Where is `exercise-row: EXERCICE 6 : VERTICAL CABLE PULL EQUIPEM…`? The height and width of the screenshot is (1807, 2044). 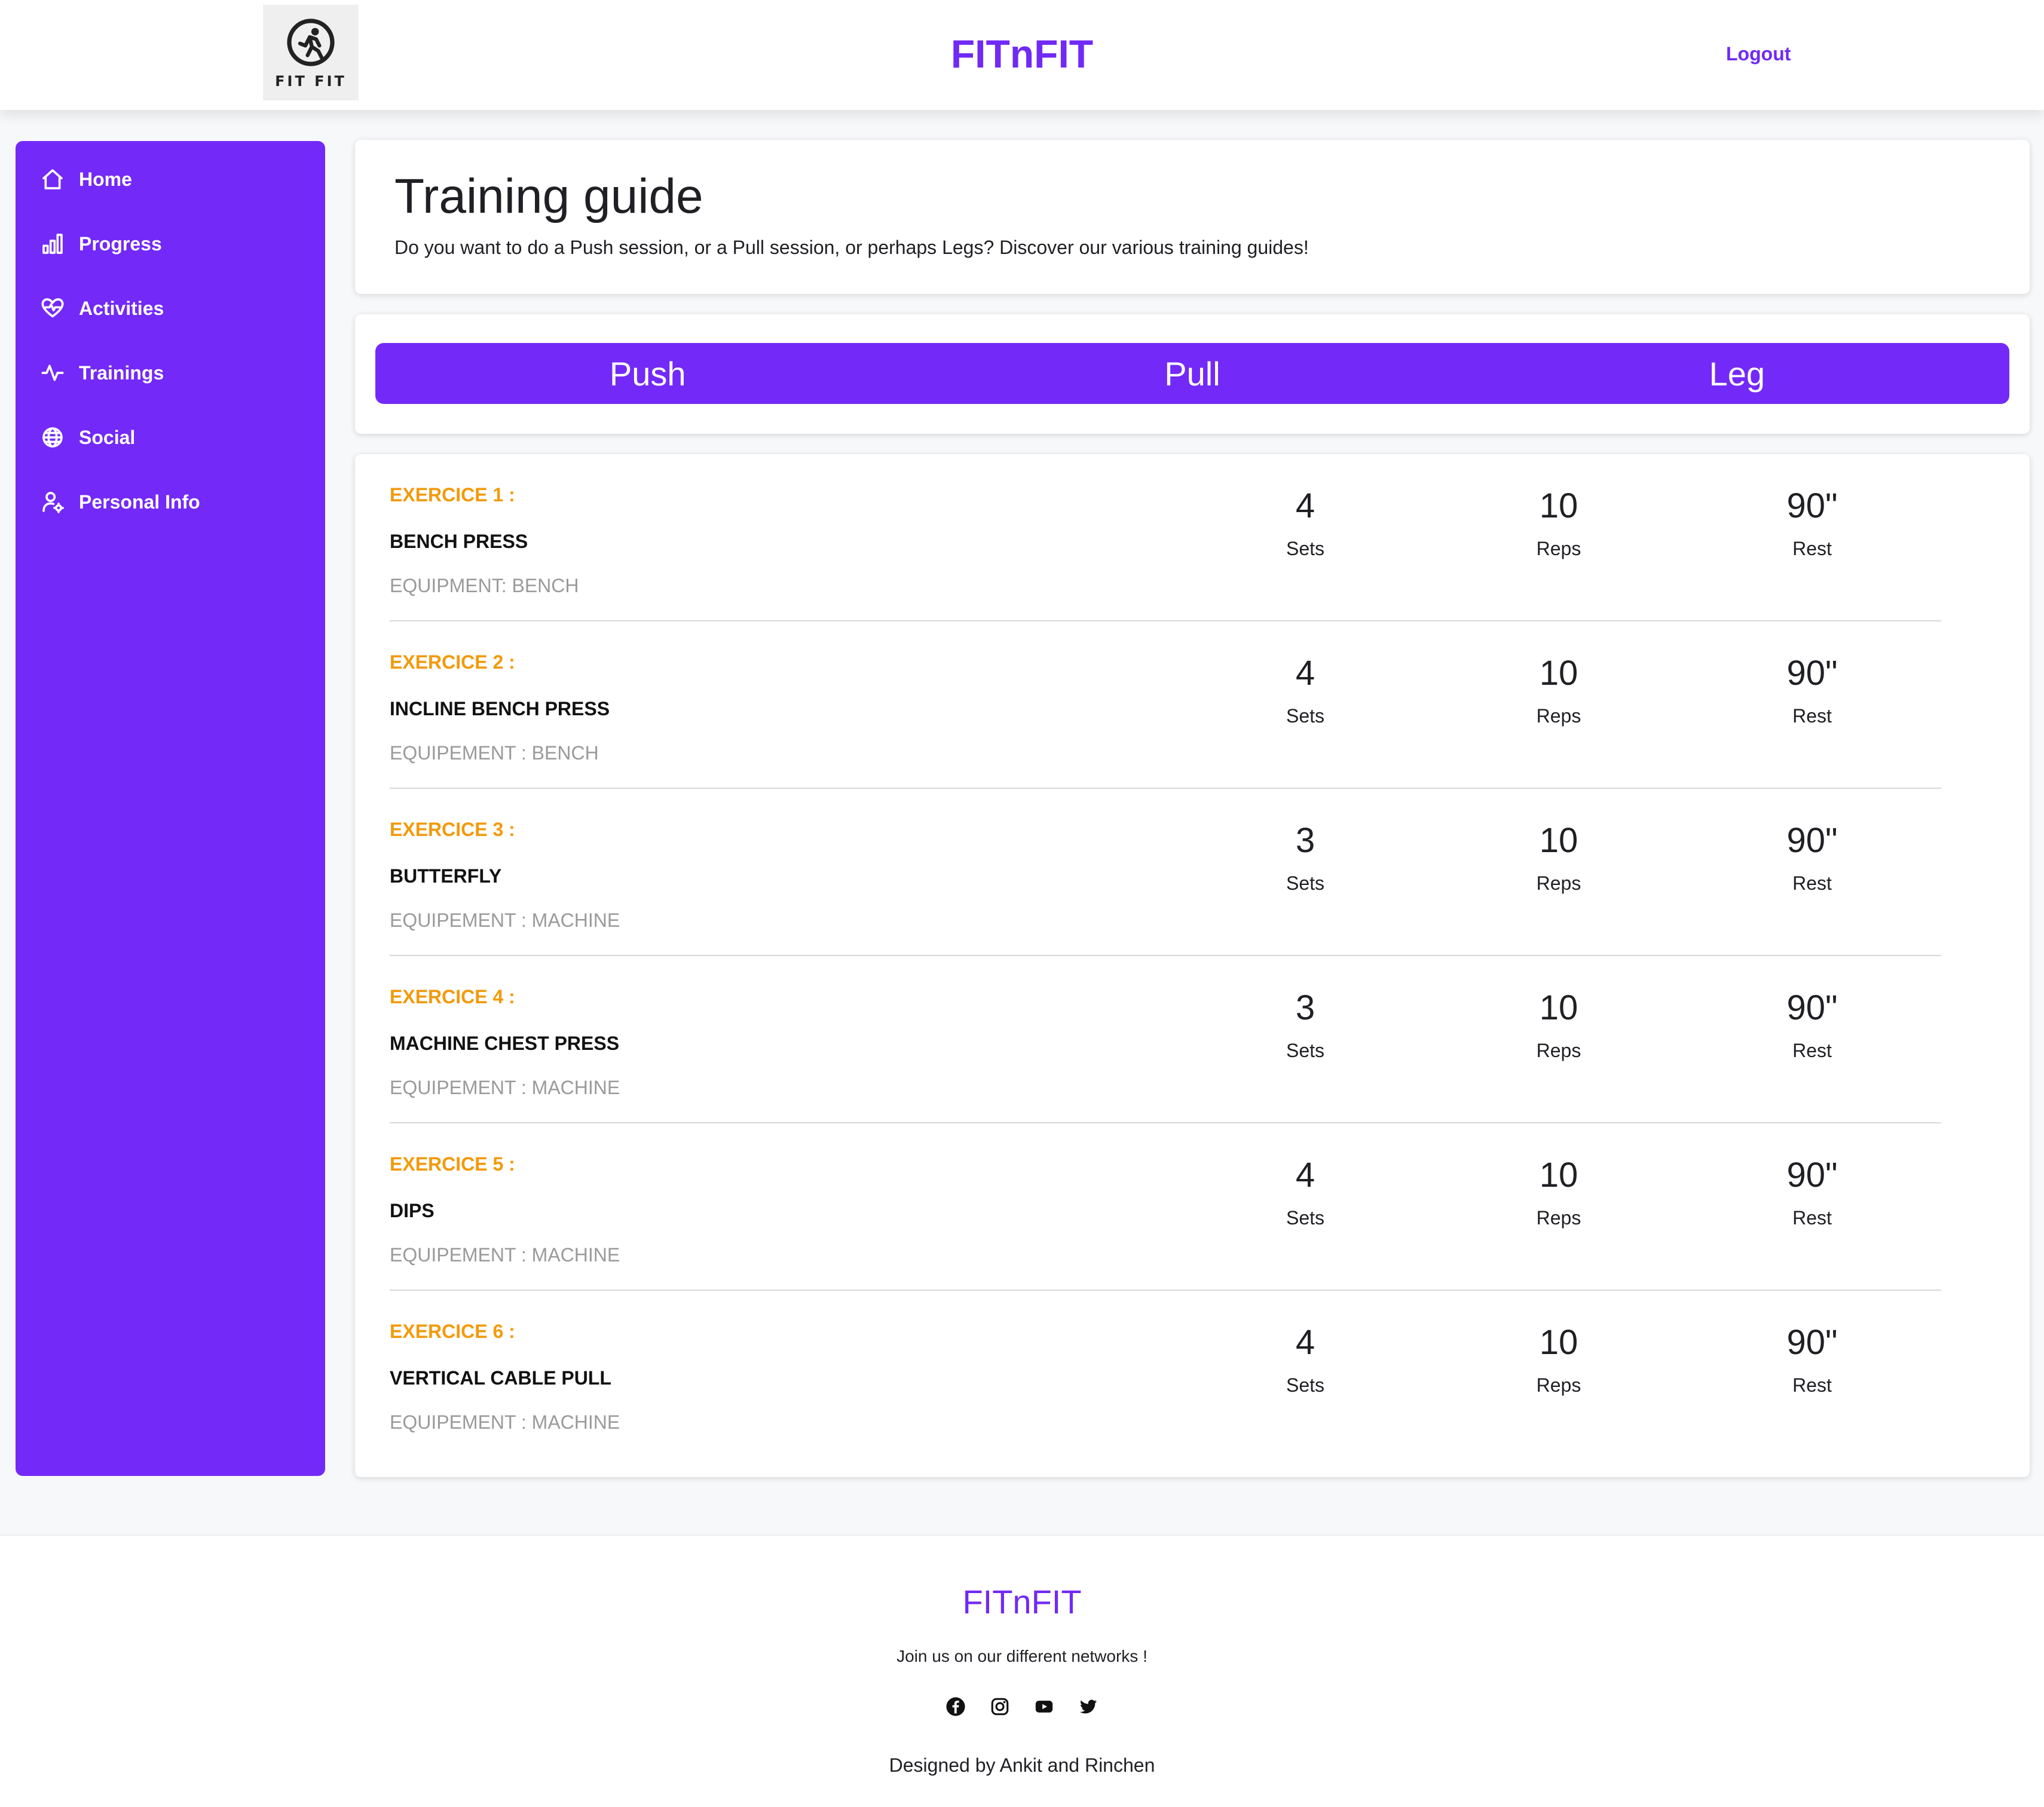
exercise-row: EXERCICE 6 : VERTICAL CABLE PULL EQUIPEM… is located at coordinates (1165, 1374).